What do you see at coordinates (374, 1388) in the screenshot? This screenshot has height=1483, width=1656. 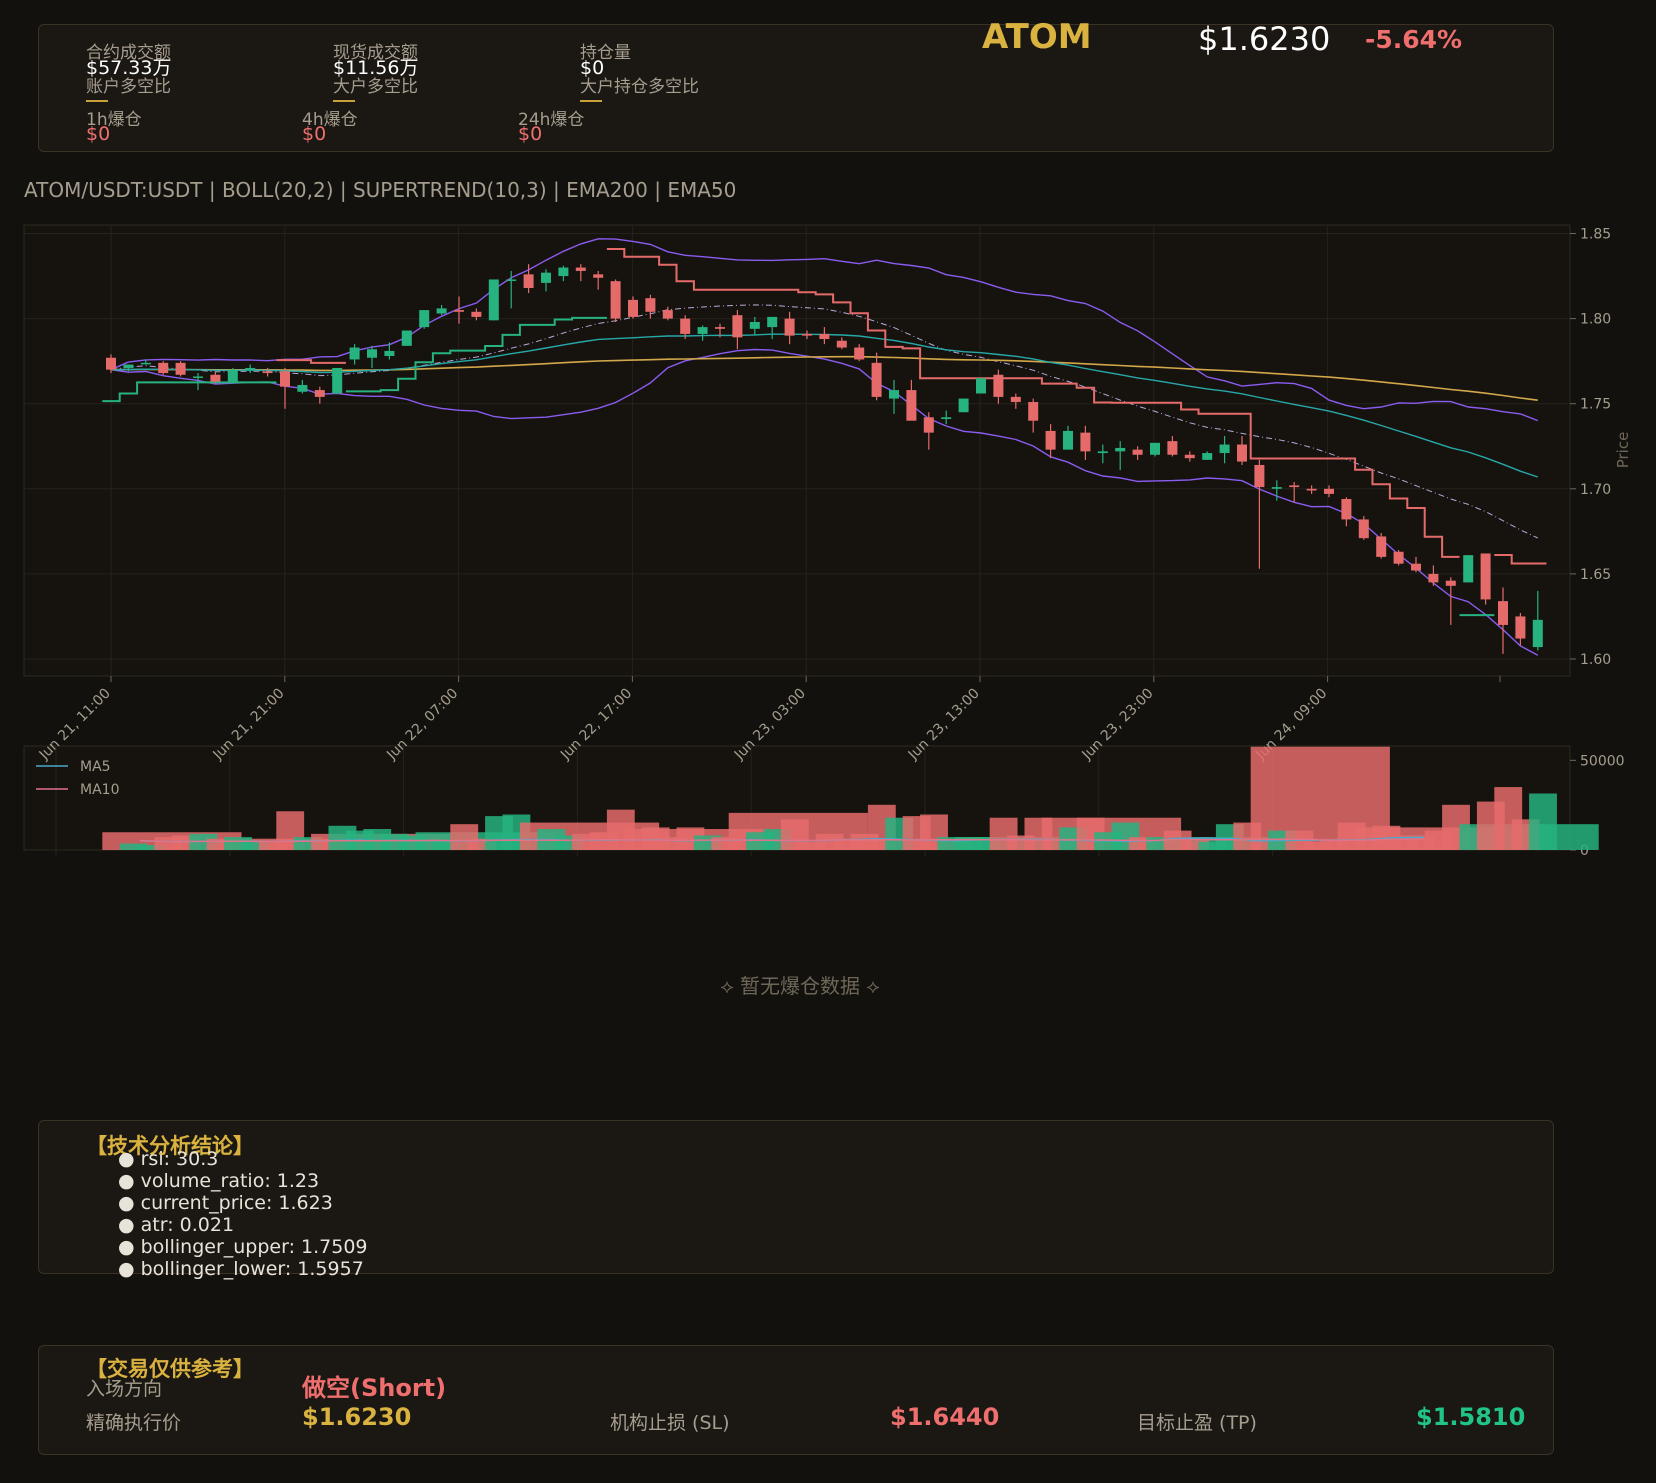 I see `direction-value: 做空(Short)` at bounding box center [374, 1388].